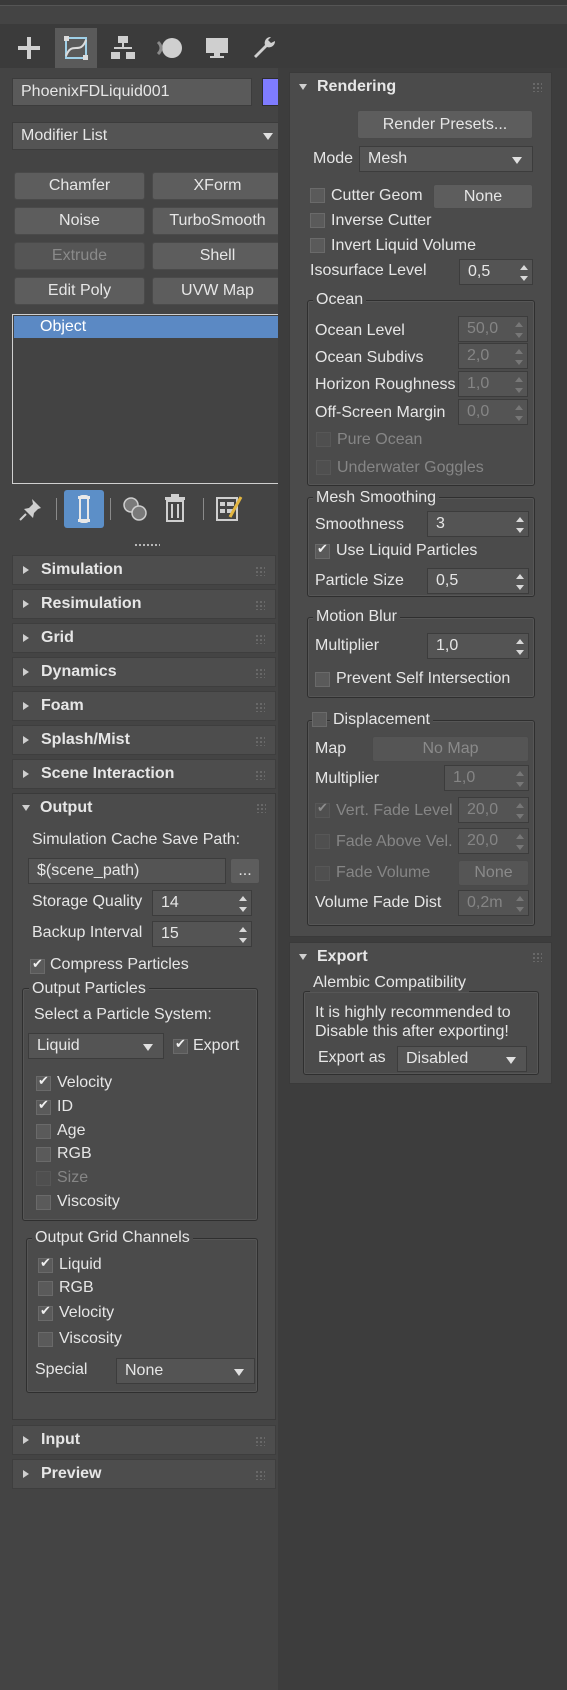 Image resolution: width=567 pixels, height=1690 pixels. What do you see at coordinates (29, 48) in the screenshot?
I see `create-tab` at bounding box center [29, 48].